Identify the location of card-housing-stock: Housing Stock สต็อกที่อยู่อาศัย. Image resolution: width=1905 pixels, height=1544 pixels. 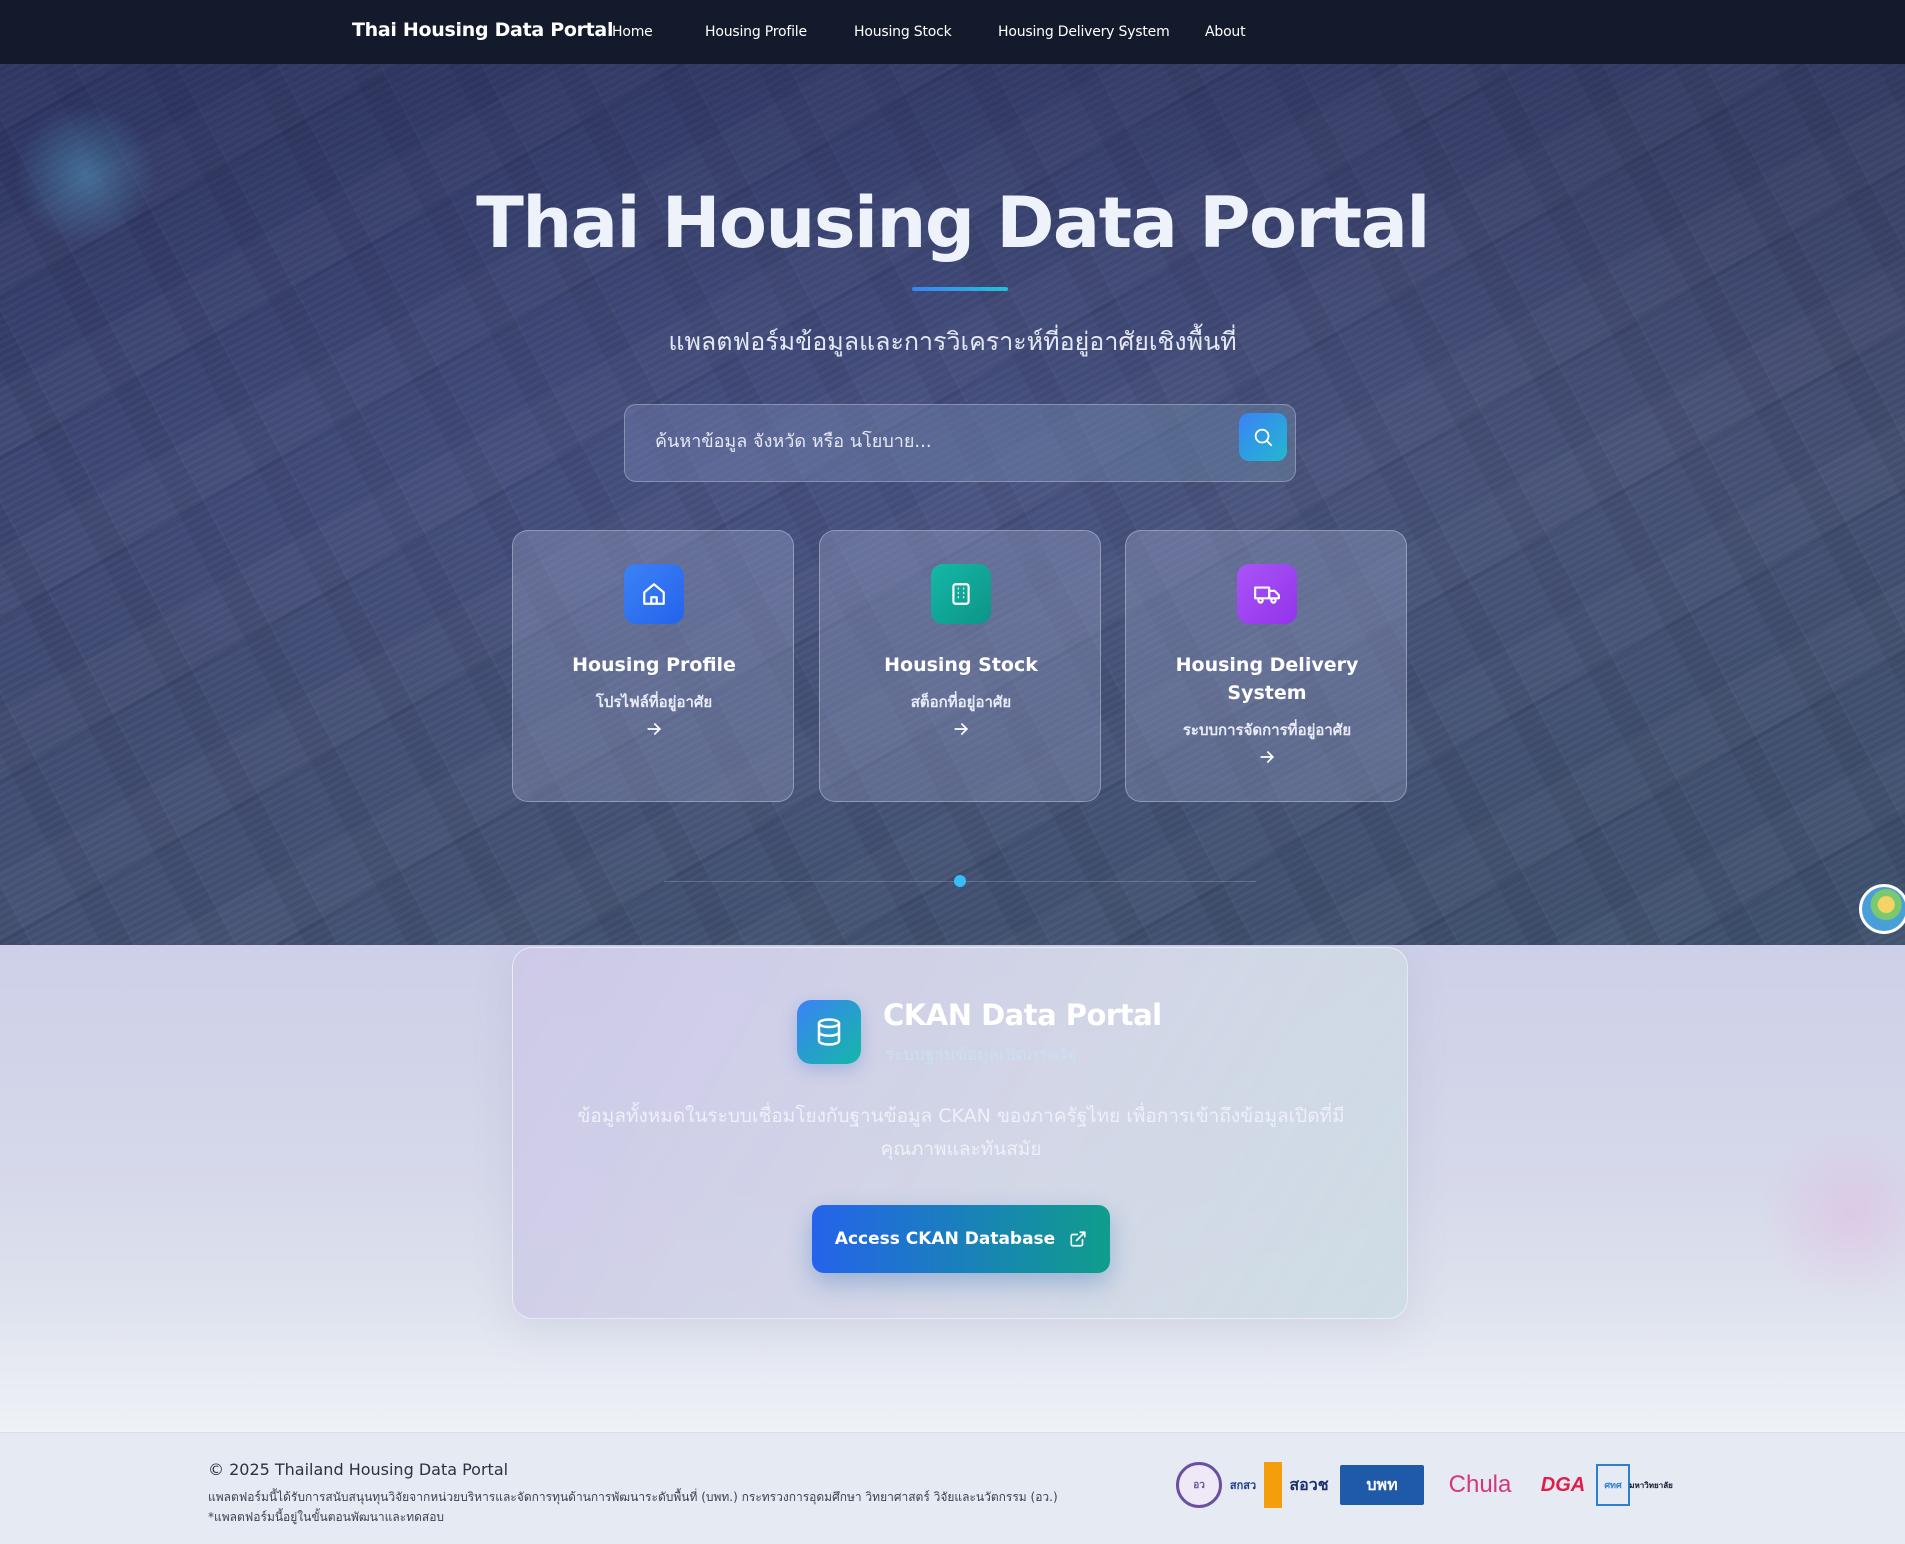
(960, 666).